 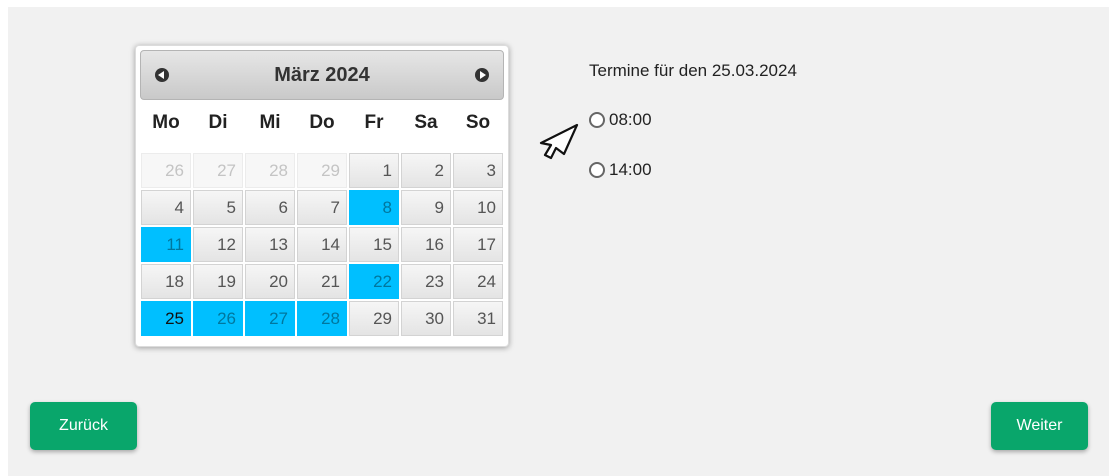 I want to click on day-other: 27, so click(x=218, y=170).